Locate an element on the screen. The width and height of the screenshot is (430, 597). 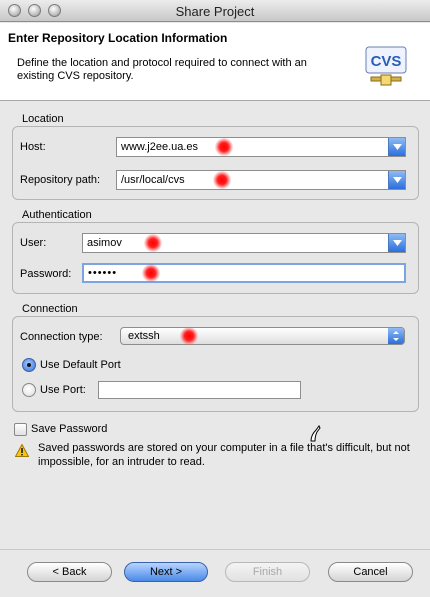
user-combobox: asimov is located at coordinates (244, 243).